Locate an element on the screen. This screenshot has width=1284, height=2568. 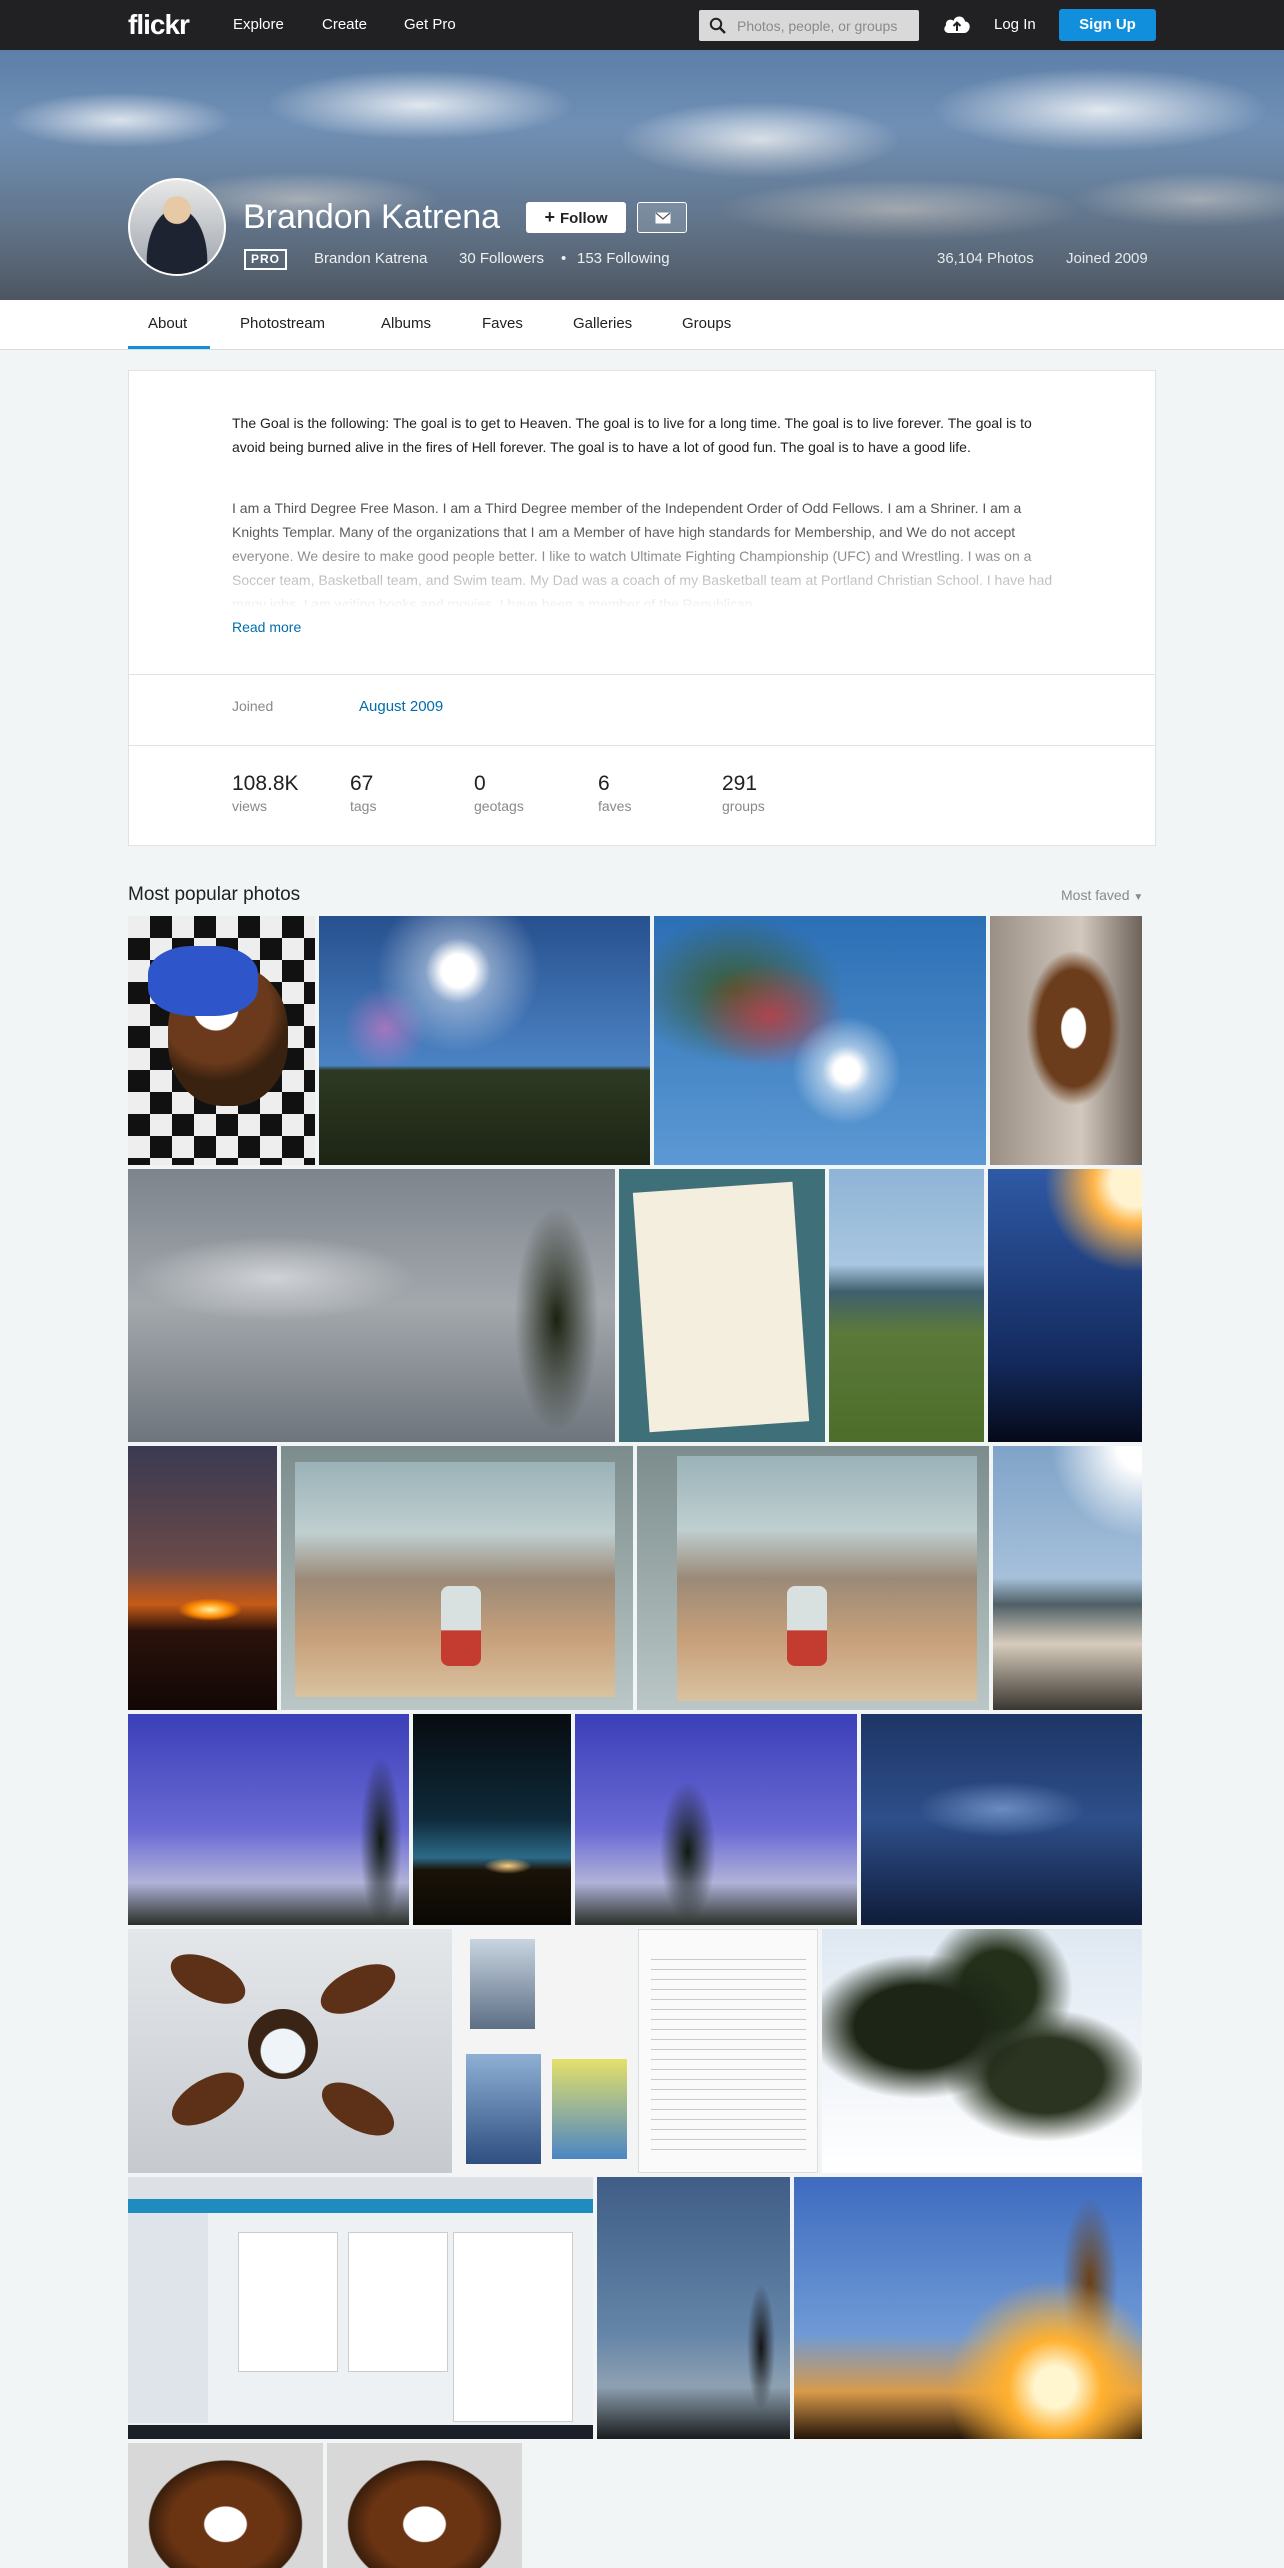
stat-geotags: 0 geotags is located at coordinates (499, 793).